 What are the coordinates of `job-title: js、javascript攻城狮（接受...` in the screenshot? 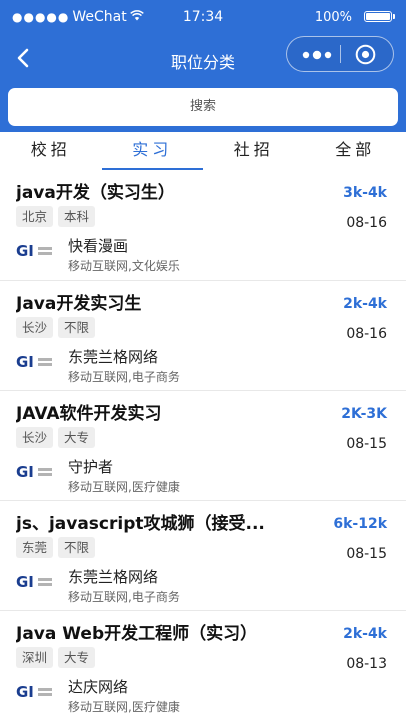 It's located at (166, 521).